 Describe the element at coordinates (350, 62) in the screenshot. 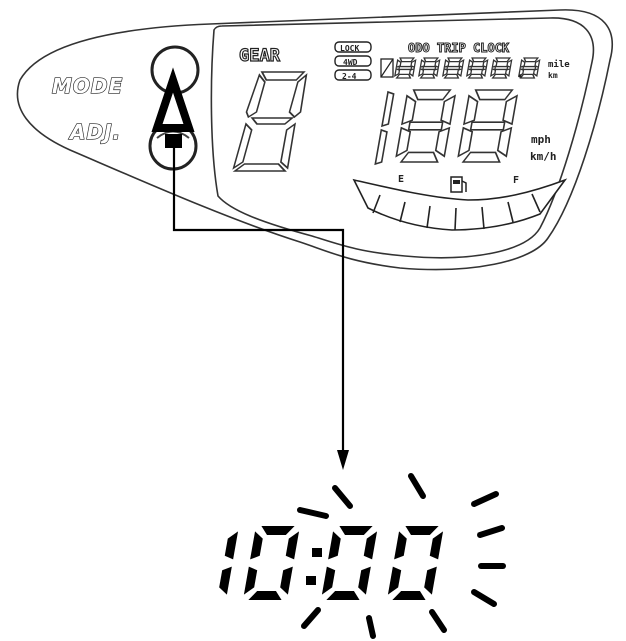

I see `indicator-4wd: 4WD` at that location.